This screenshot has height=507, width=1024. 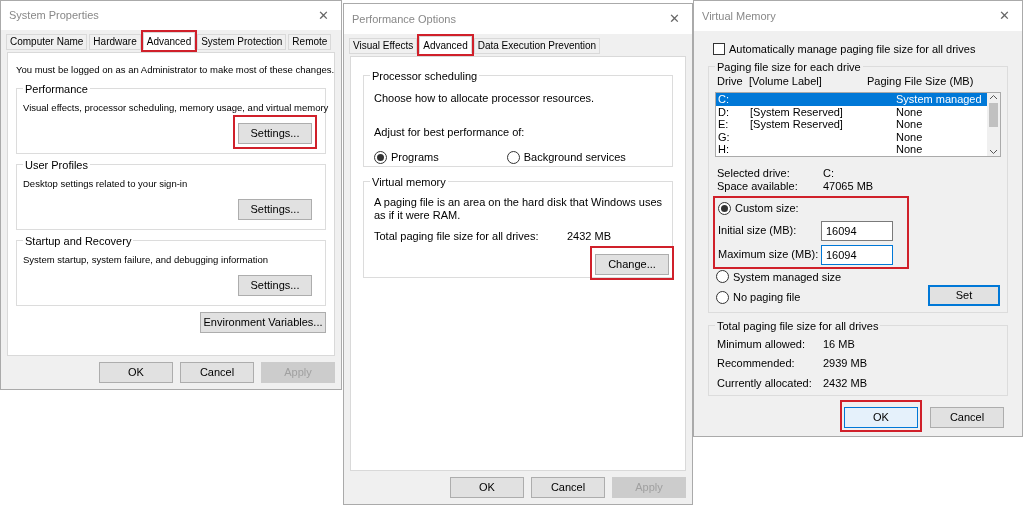 What do you see at coordinates (724, 136) in the screenshot?
I see `drive-letter: G:` at bounding box center [724, 136].